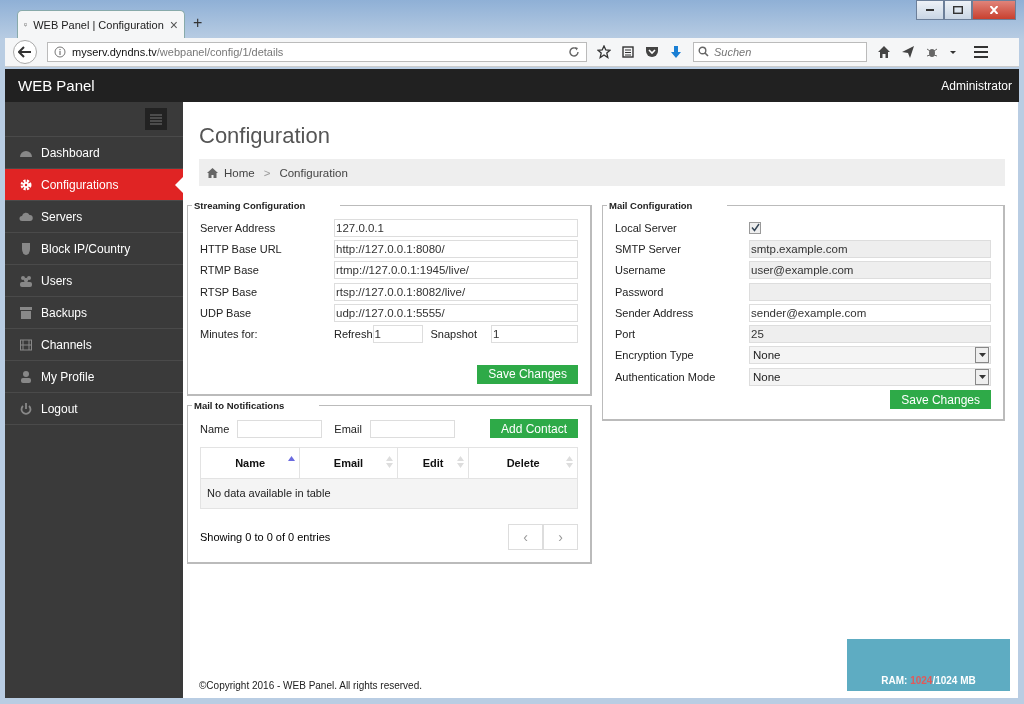 This screenshot has height=704, width=1024. I want to click on field-label: Sender Address, so click(655, 312).